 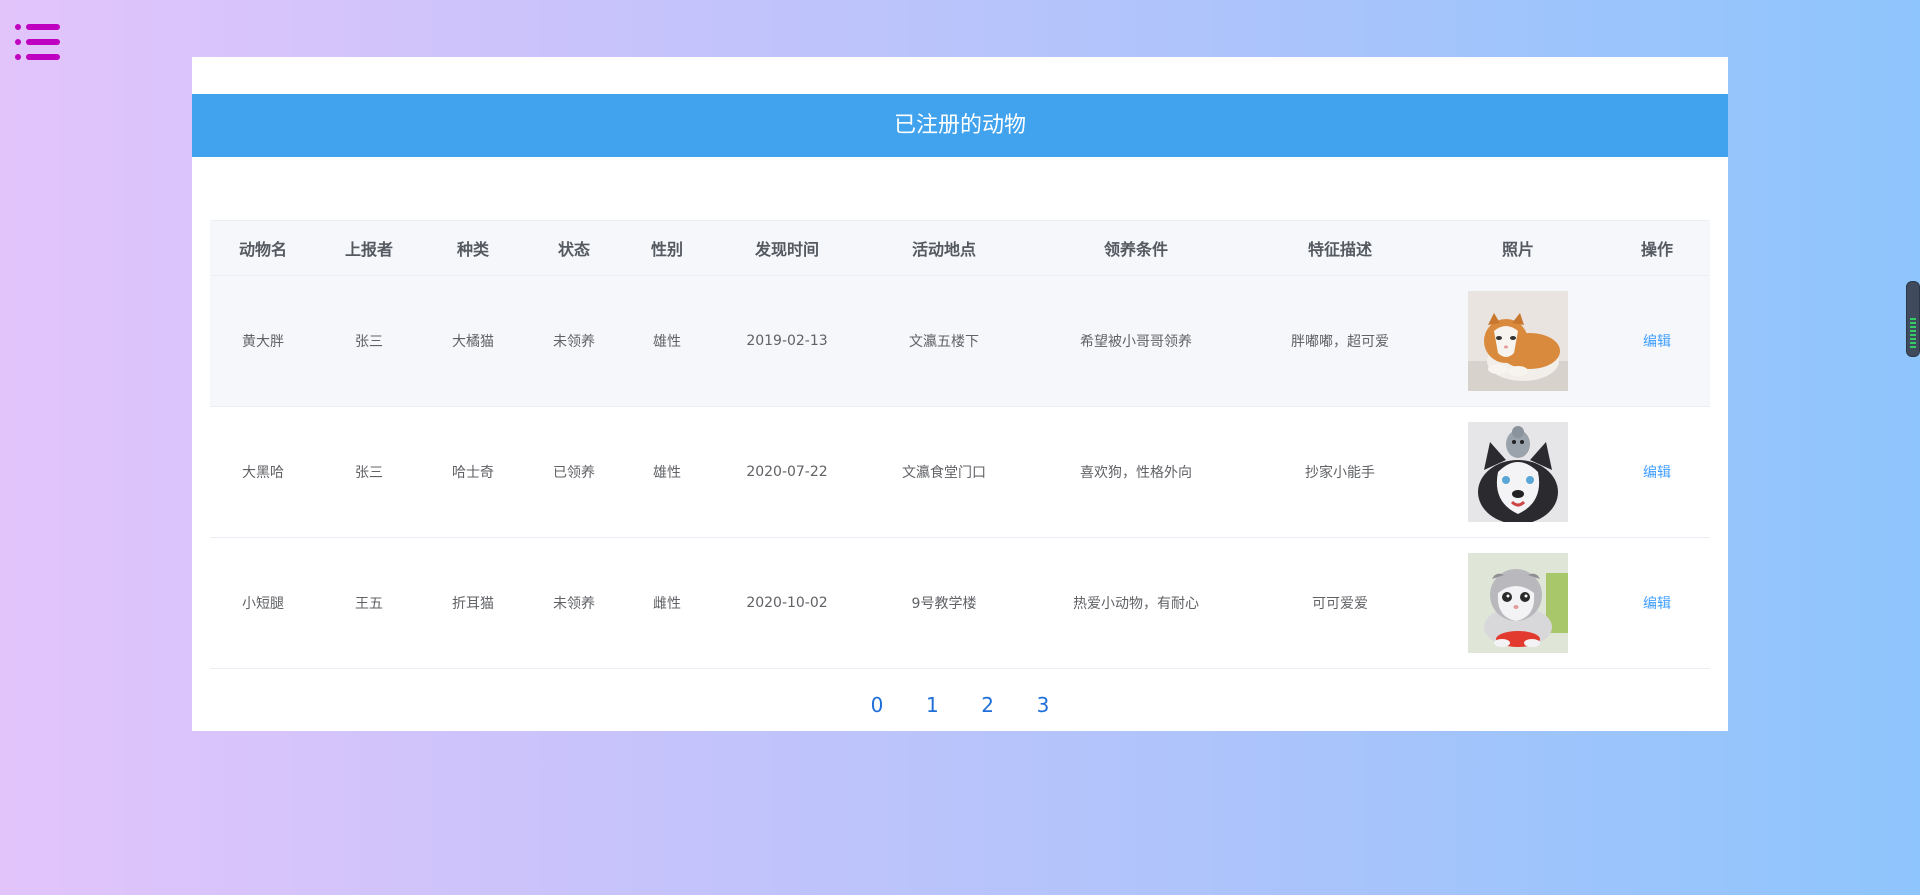 What do you see at coordinates (1136, 248) in the screenshot?
I see `column-header-condition: 领养条件` at bounding box center [1136, 248].